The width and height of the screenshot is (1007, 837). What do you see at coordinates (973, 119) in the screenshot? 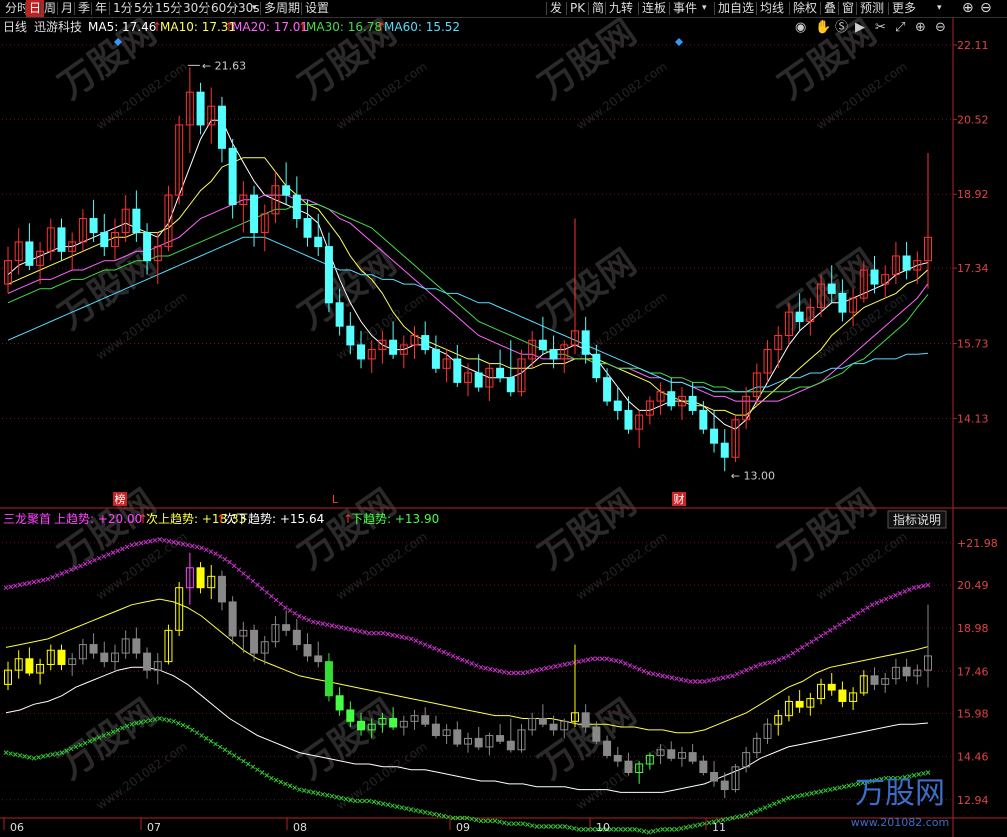
I see `price-tick-label: 20.52` at bounding box center [973, 119].